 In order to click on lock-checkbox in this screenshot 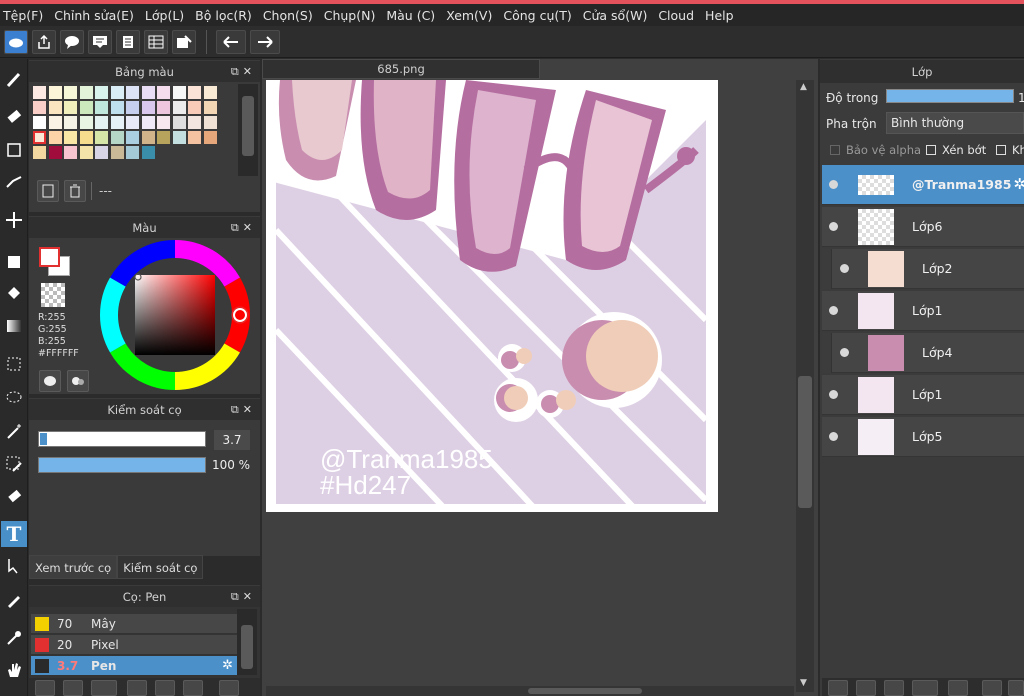, I will do `click(1001, 150)`.